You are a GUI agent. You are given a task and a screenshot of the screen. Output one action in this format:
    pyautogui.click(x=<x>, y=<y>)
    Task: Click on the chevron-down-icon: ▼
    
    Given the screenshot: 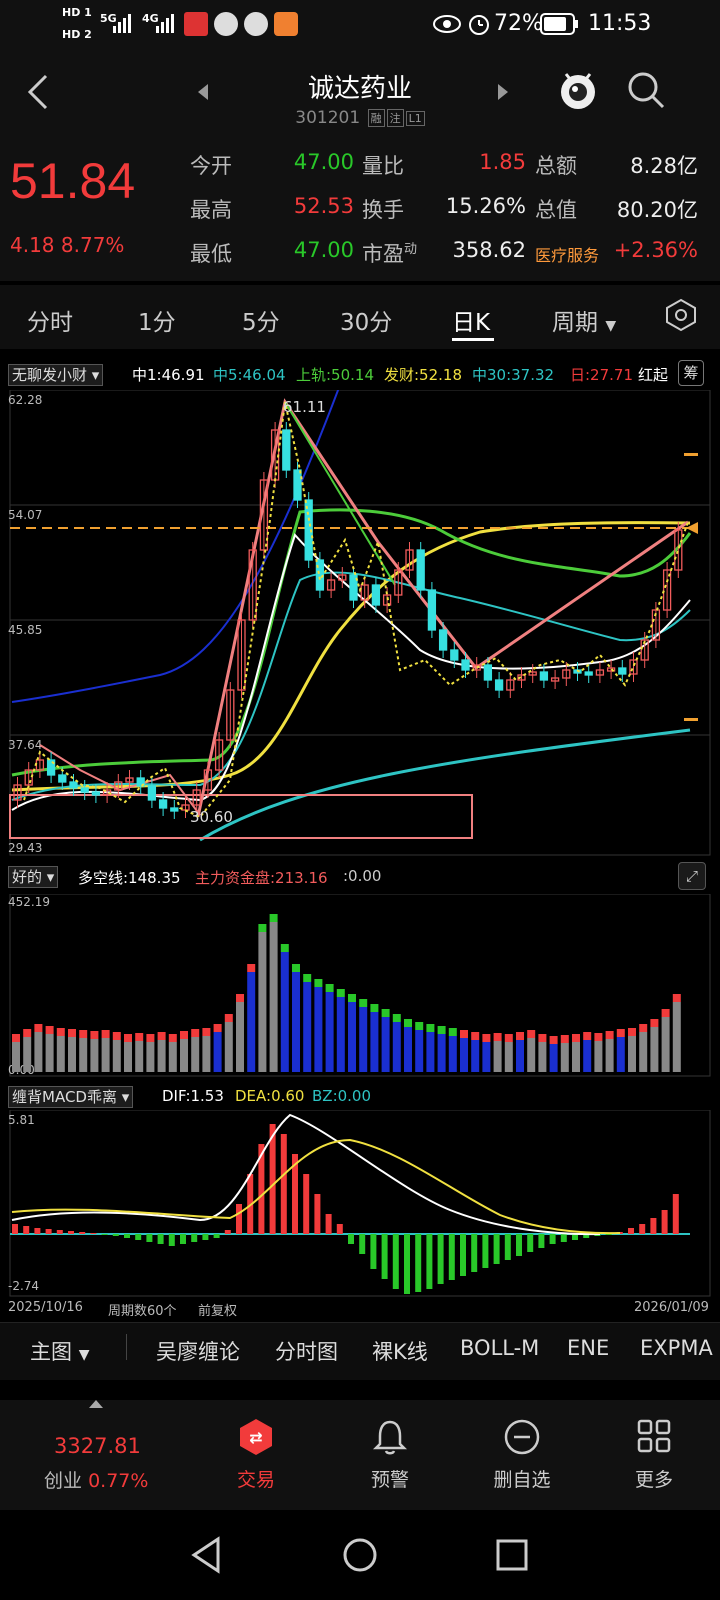 What is the action you would take?
    pyautogui.click(x=611, y=326)
    